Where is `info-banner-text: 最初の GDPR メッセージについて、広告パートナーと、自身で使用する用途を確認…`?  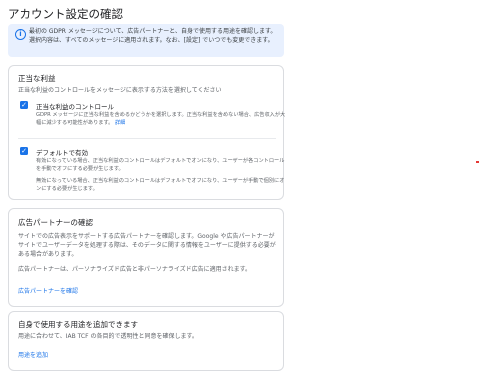 info-banner-text: 最初の GDPR メッセージについて、広告パートナーと、自身で使用する用途を確認… is located at coordinates (153, 36).